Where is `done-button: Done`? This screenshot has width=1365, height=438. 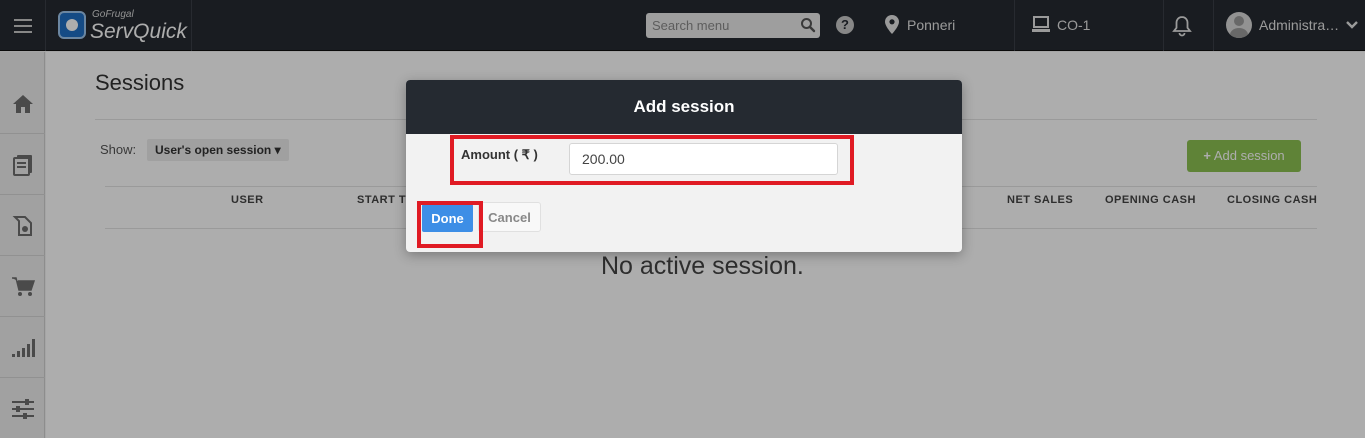
done-button: Done is located at coordinates (447, 218).